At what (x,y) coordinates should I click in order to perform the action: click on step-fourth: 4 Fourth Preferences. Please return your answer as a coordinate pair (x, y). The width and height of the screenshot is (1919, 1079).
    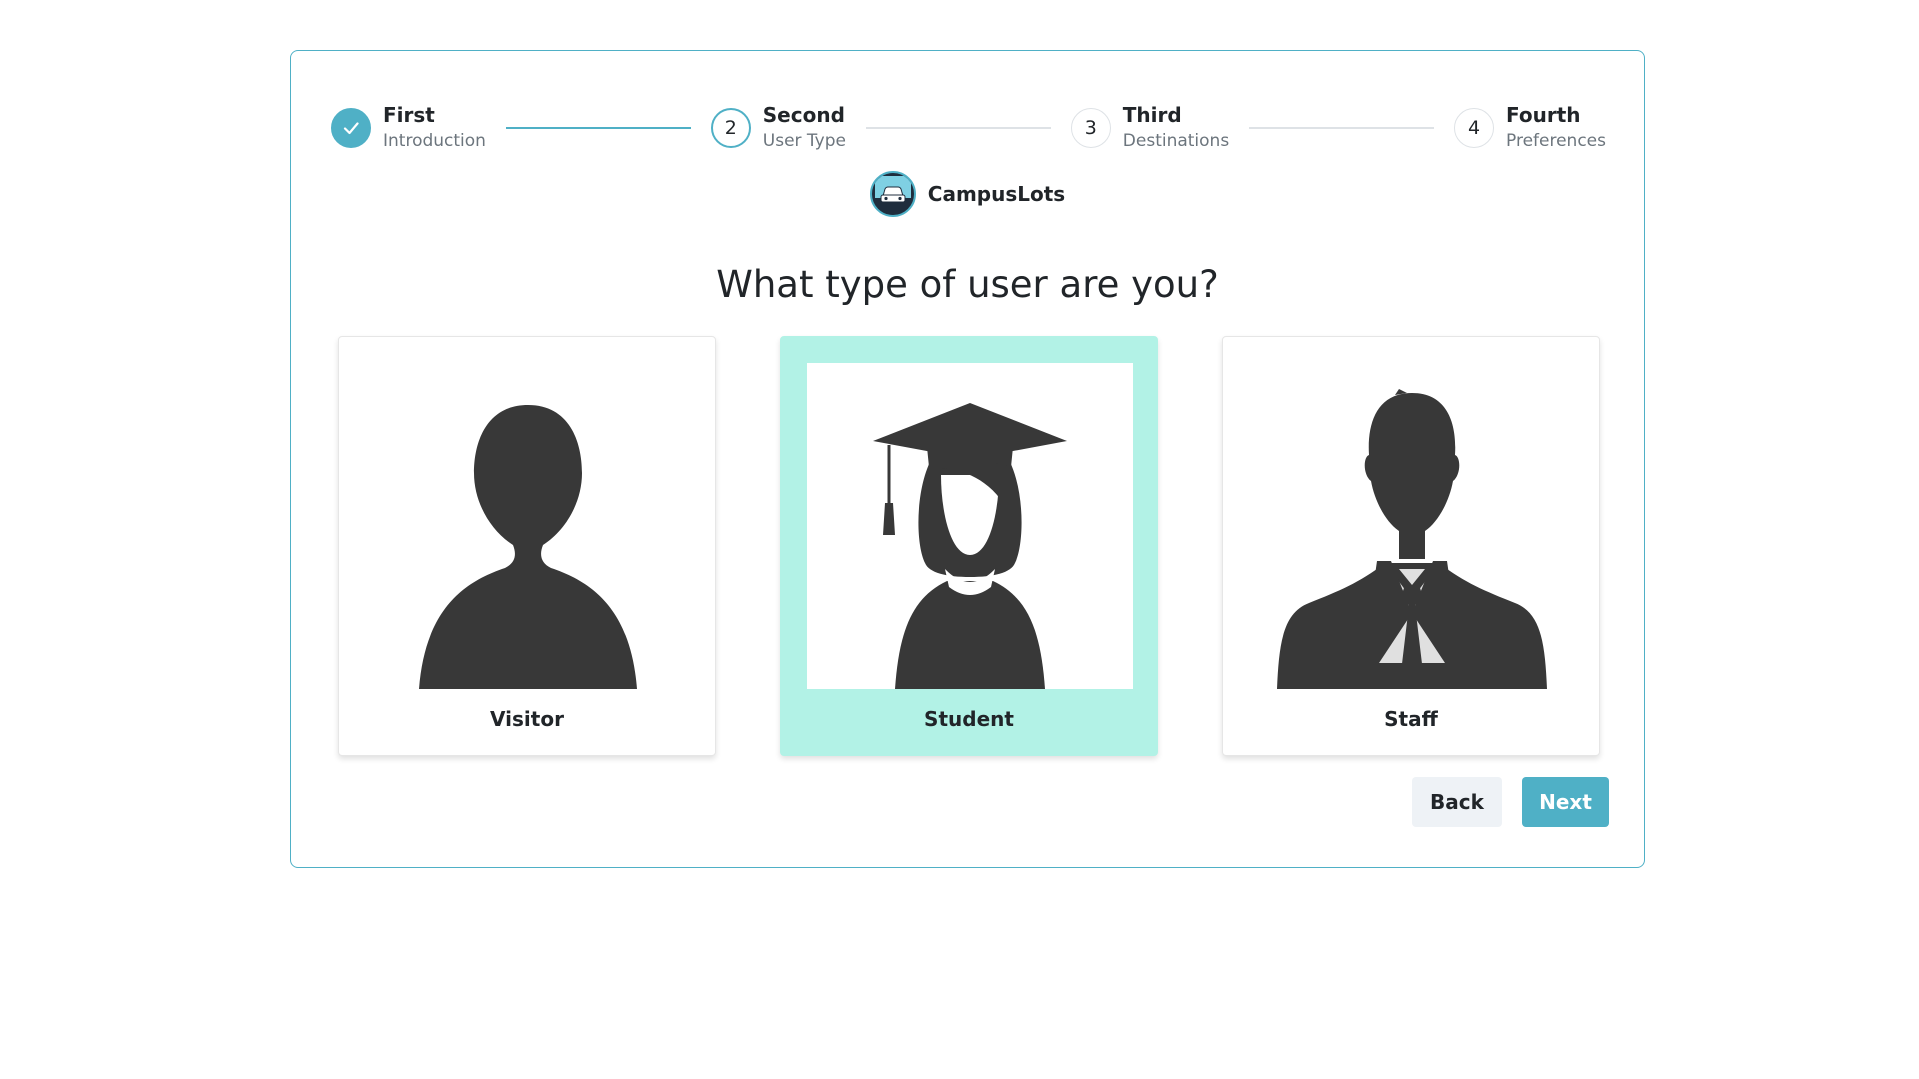
    Looking at the image, I should click on (1530, 128).